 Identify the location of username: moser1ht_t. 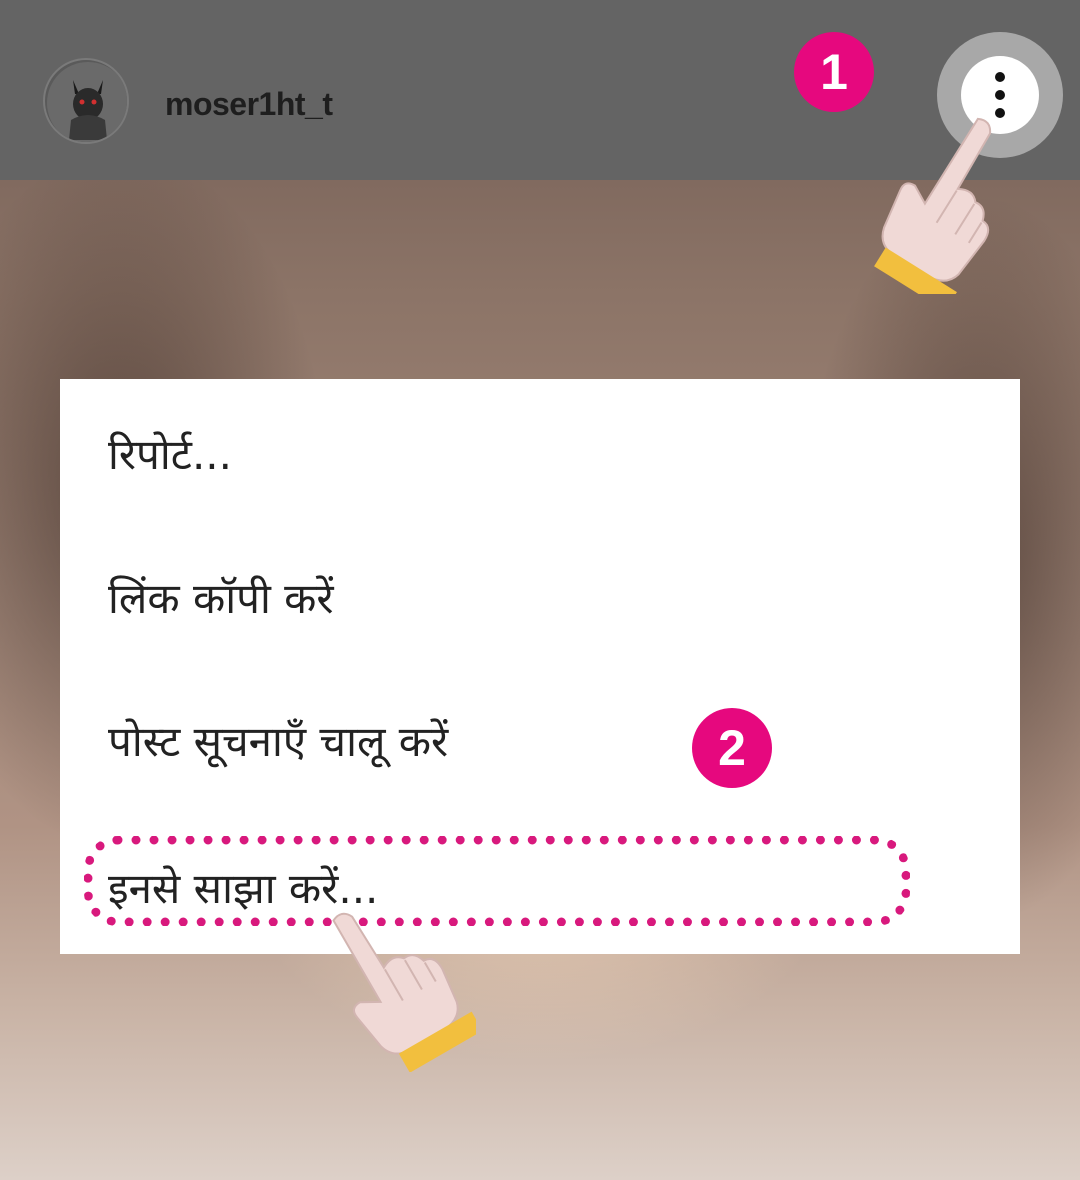
(249, 104).